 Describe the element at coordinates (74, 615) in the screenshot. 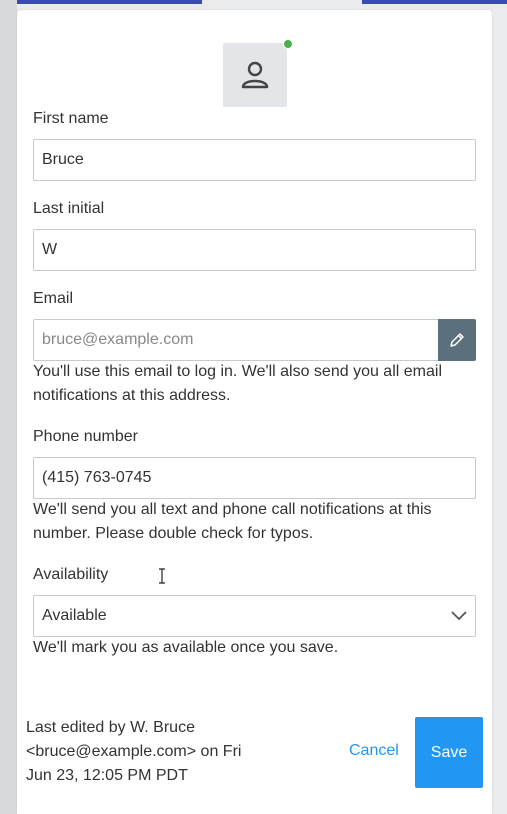

I see `availability-selected-value: Available` at that location.